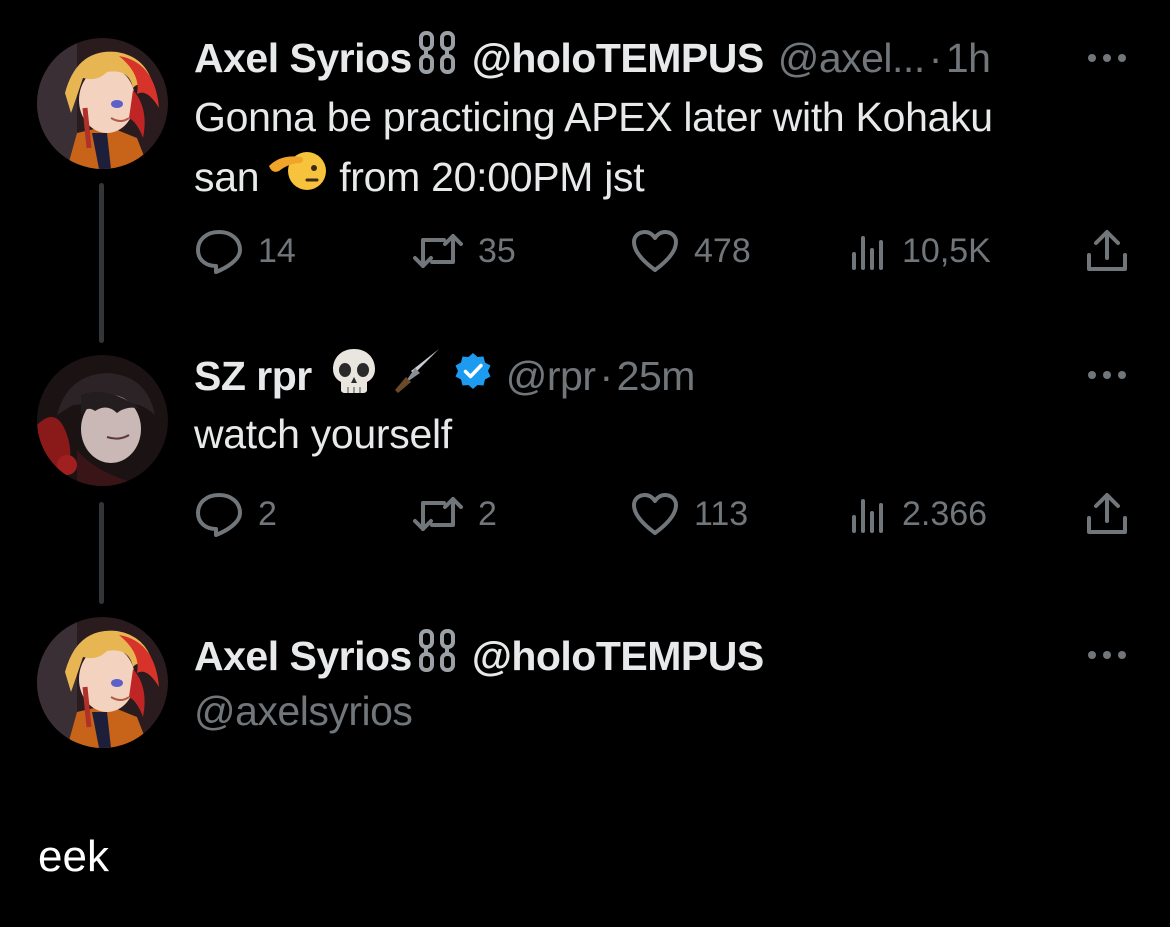 This screenshot has width=1170, height=927. I want to click on retweet-count: 35, so click(497, 250).